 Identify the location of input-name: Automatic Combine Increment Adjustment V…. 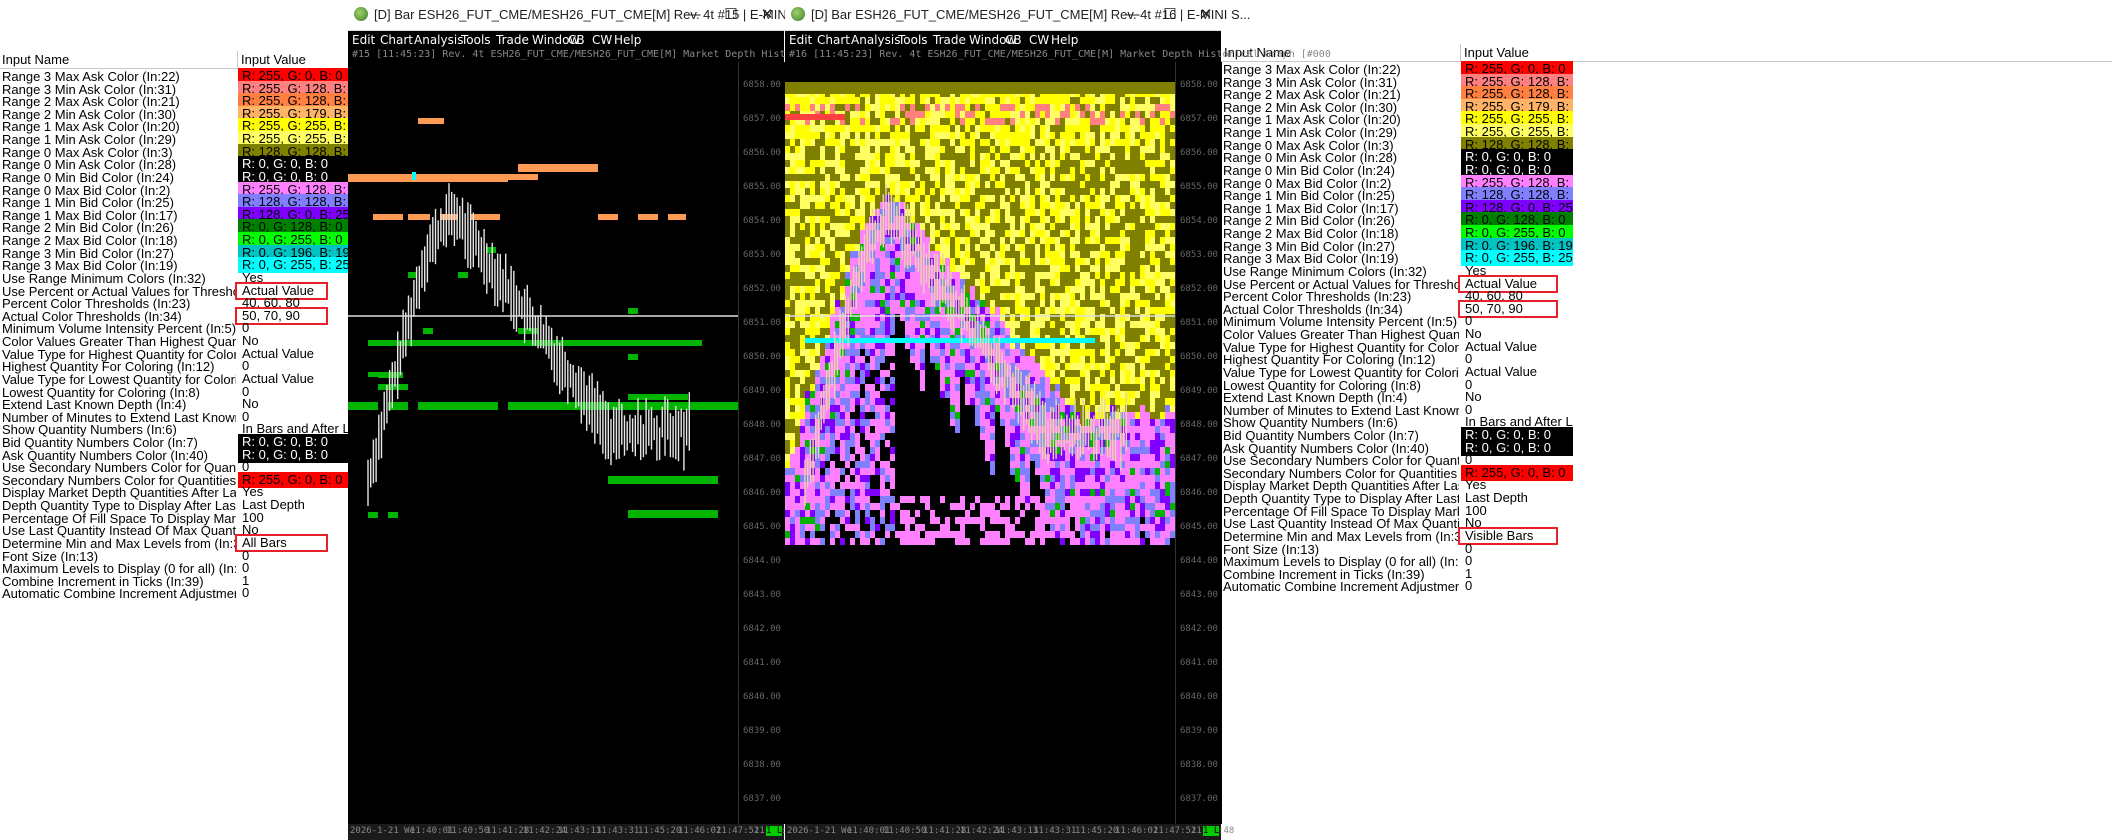
(119, 594).